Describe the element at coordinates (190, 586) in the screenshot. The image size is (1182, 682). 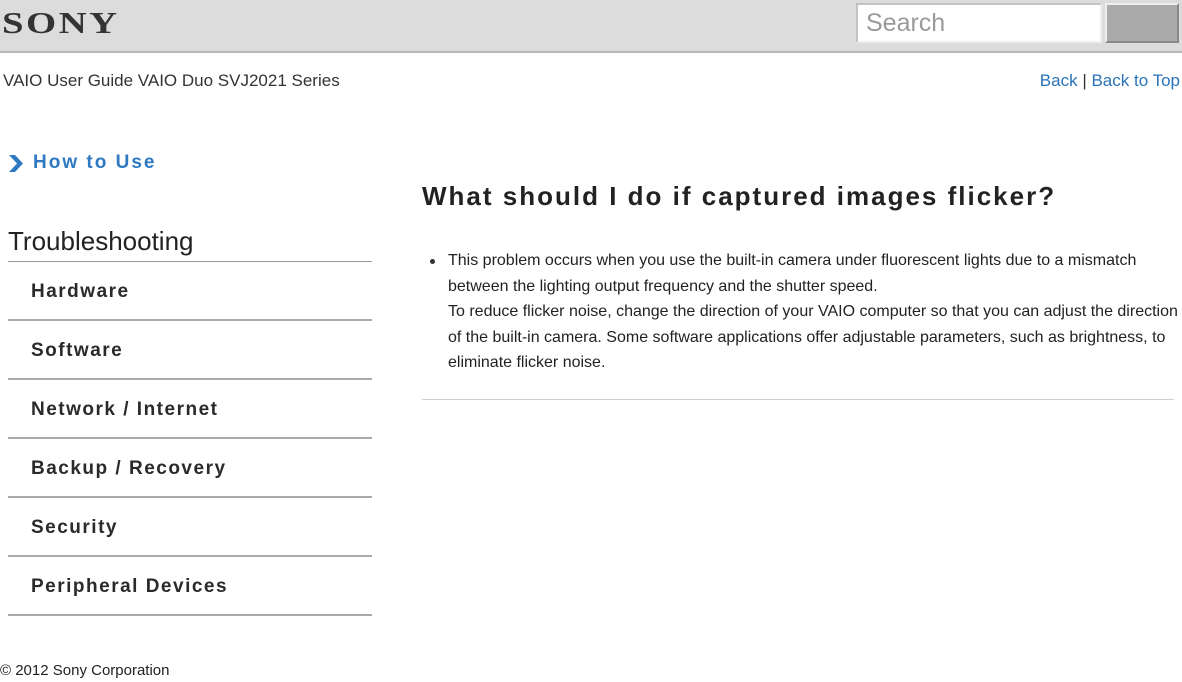
I see `sidebar-item-peripheral-devices: Peripheral Devices` at that location.